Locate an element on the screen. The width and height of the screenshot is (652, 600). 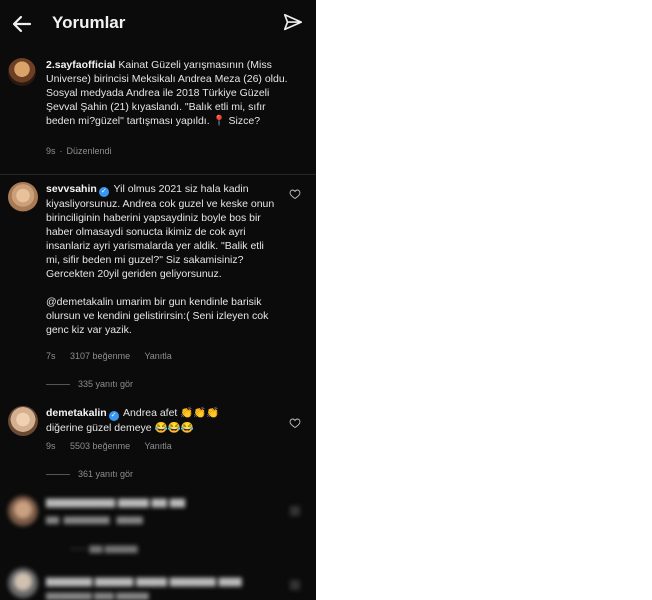
view-replies-button: 335 yanıtı gör is located at coordinates (89, 384).